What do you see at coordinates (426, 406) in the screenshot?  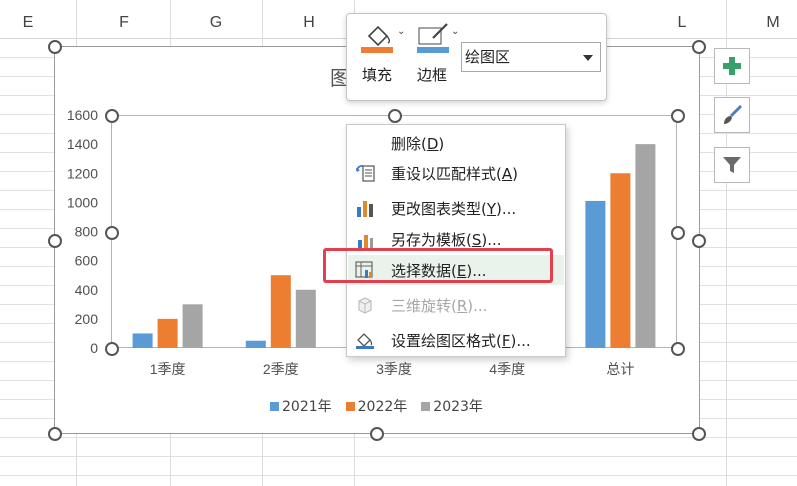 I see `legend-swatch-2023` at bounding box center [426, 406].